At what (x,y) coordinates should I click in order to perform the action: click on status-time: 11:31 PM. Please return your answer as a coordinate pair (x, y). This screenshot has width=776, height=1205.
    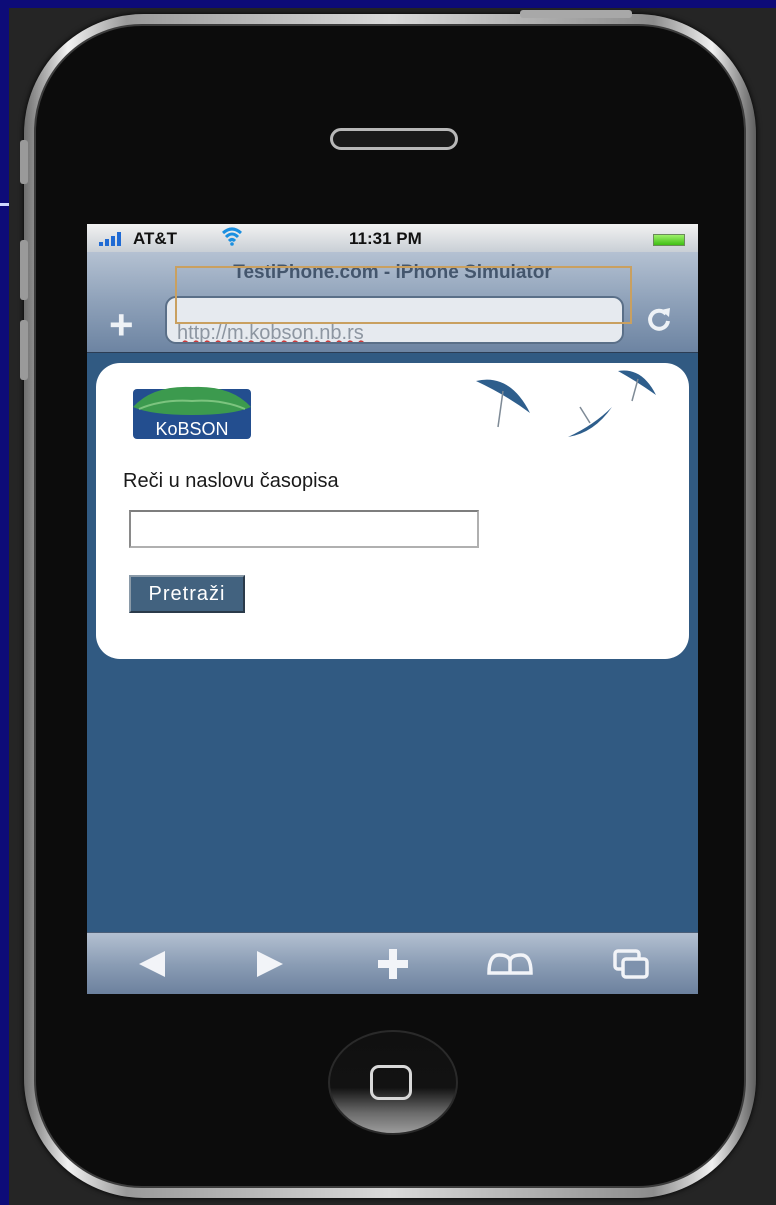
    Looking at the image, I should click on (385, 238).